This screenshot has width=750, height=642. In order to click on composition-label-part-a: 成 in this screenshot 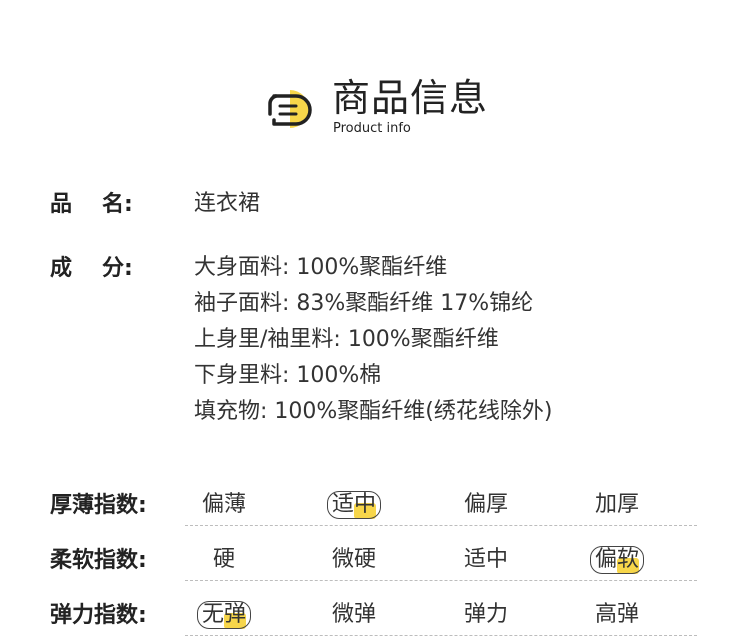, I will do `click(61, 268)`.